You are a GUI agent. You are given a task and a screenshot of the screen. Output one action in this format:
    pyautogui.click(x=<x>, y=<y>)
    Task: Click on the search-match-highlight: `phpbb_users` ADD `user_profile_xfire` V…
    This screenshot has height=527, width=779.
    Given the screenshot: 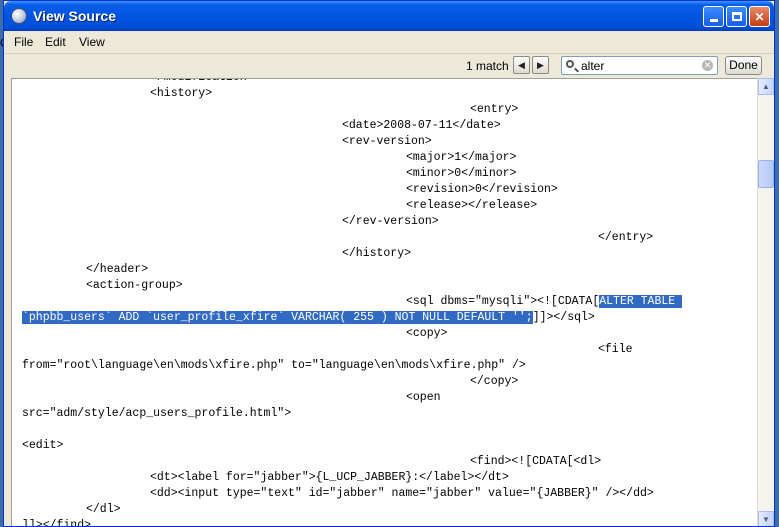 What is the action you would take?
    pyautogui.click(x=277, y=317)
    